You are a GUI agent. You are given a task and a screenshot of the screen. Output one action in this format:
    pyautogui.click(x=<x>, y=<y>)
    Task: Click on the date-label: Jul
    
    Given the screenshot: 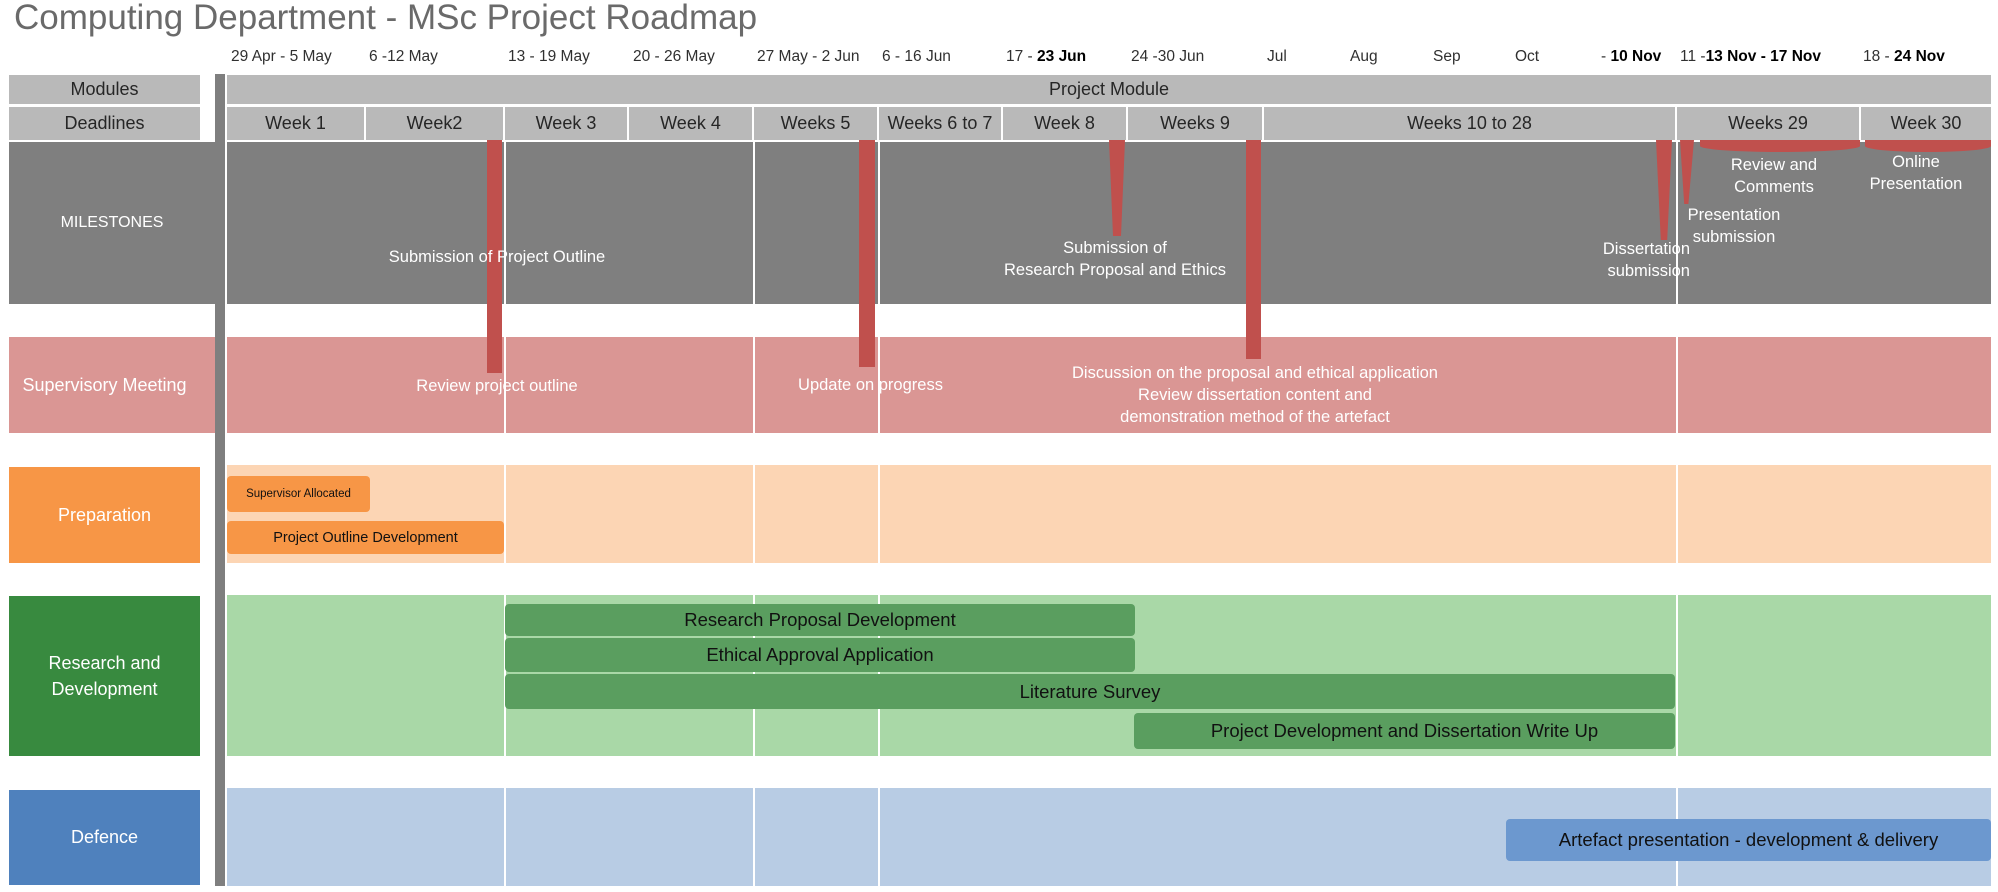 What is the action you would take?
    pyautogui.click(x=1277, y=56)
    